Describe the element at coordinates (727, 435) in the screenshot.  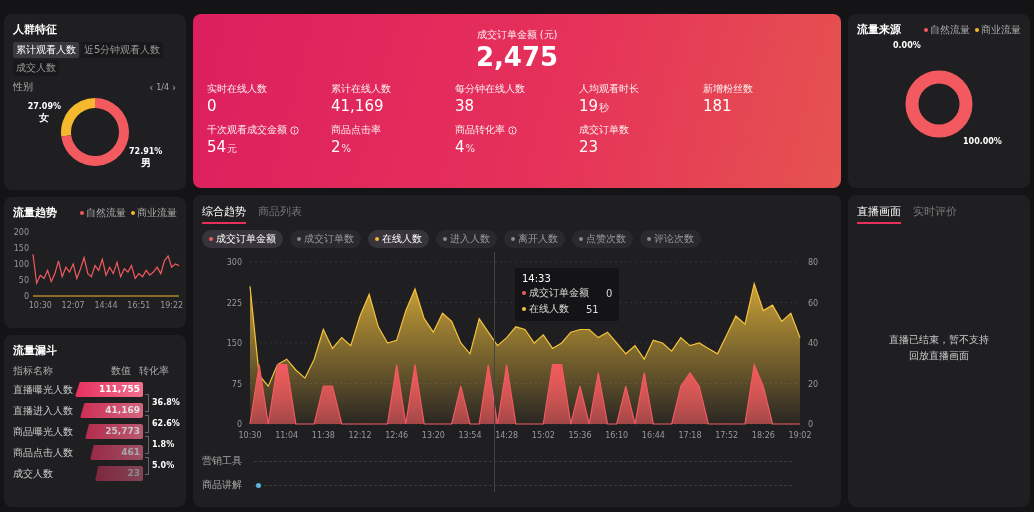
I see `axis-tick-label: 17:52` at that location.